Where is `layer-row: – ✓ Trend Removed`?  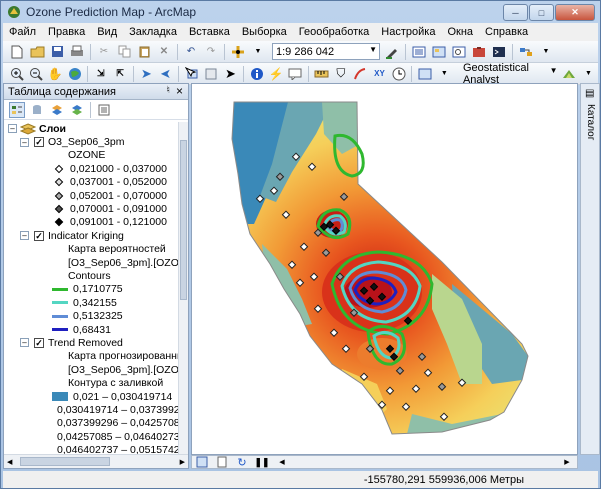
layer-row: – ✓ Trend Removed is located at coordinates (92, 342).